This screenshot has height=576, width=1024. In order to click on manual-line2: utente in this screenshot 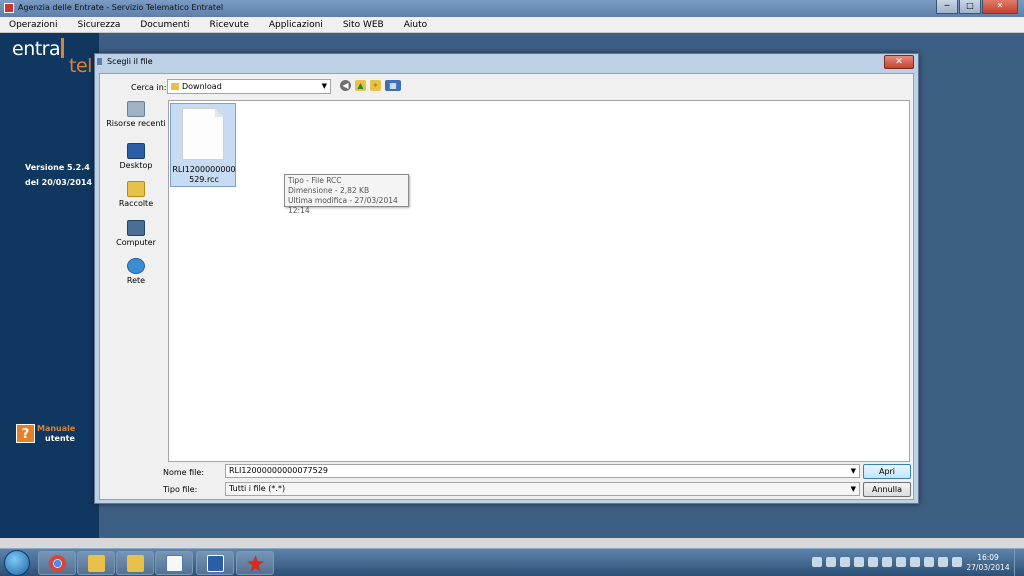, I will do `click(60, 438)`.